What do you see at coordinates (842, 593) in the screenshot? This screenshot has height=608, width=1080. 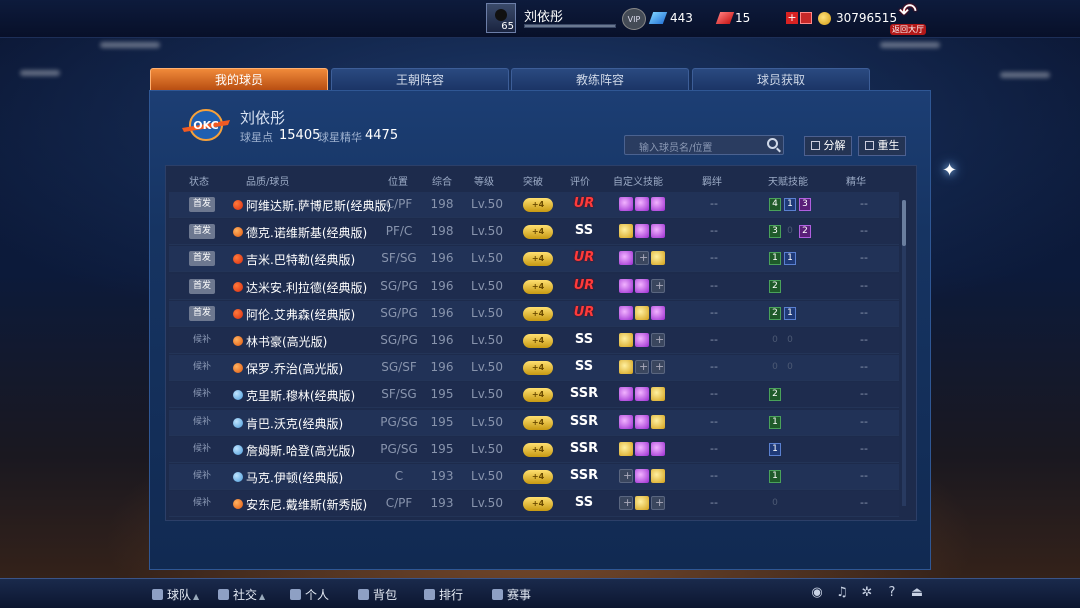 I see `music-icon: ♫` at bounding box center [842, 593].